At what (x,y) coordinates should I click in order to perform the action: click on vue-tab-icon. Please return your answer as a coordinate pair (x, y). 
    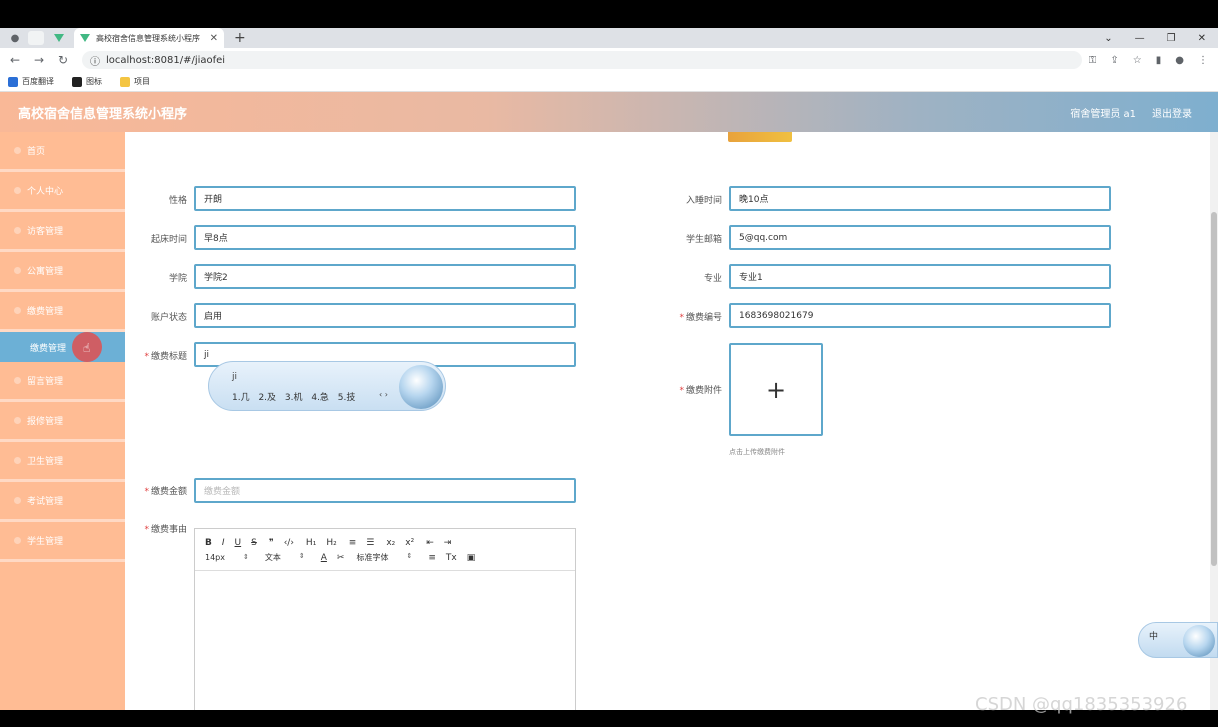
    Looking at the image, I should click on (59, 38).